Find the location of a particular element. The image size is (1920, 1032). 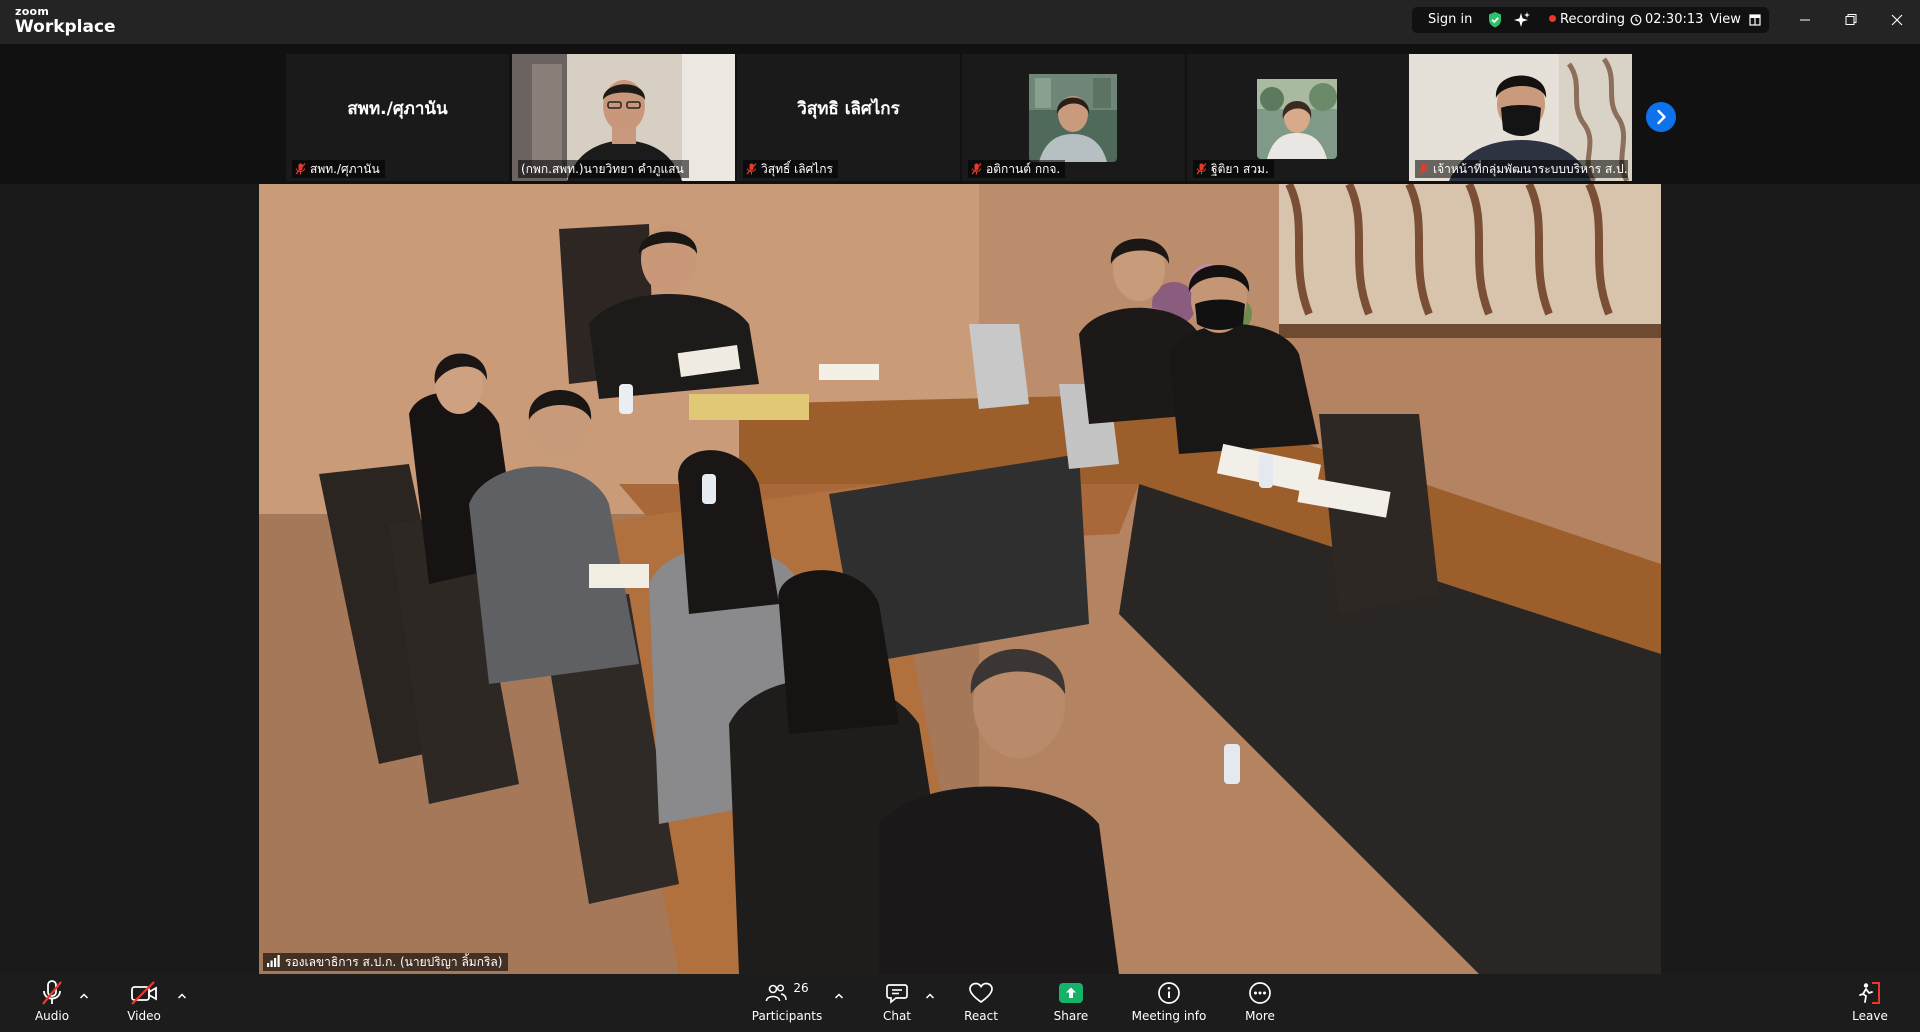

participant-name: อติกานต์ กกจ. is located at coordinates (1023, 169).